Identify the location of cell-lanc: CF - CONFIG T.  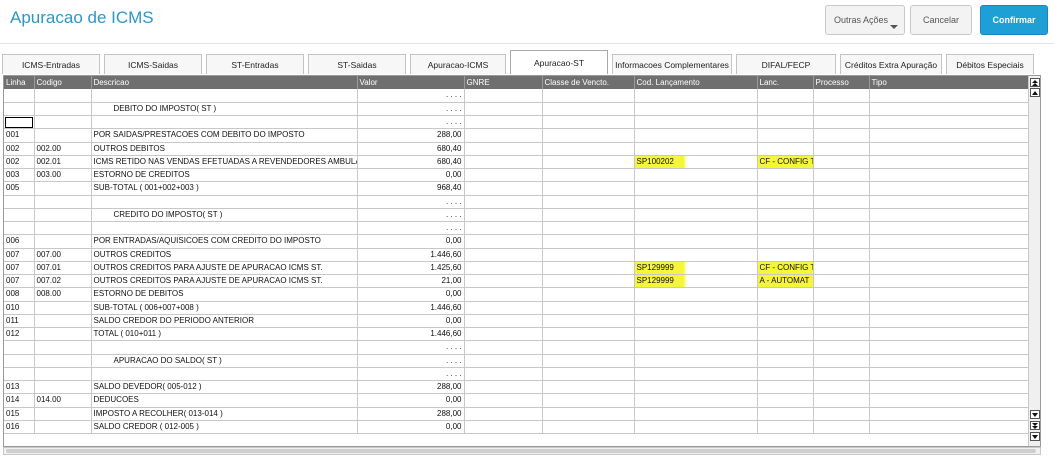
(785, 162).